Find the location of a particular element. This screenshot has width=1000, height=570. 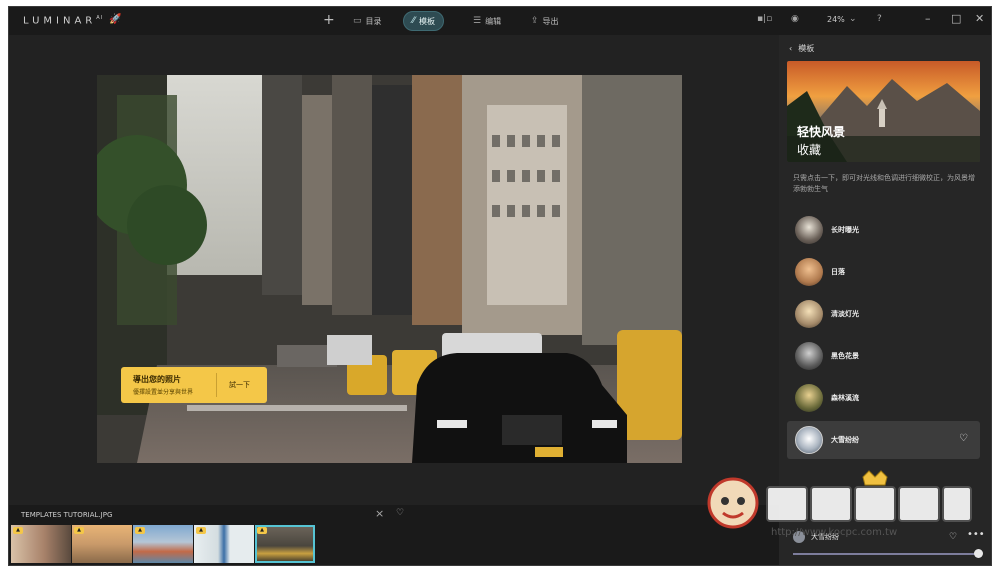

slider-knob is located at coordinates (978, 553).